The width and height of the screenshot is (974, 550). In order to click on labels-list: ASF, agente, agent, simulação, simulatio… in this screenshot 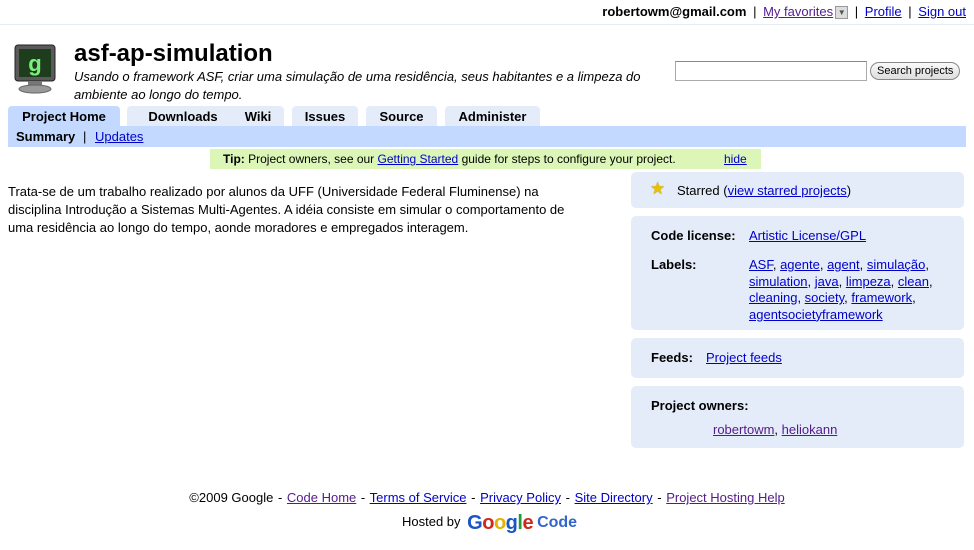, I will do `click(841, 289)`.